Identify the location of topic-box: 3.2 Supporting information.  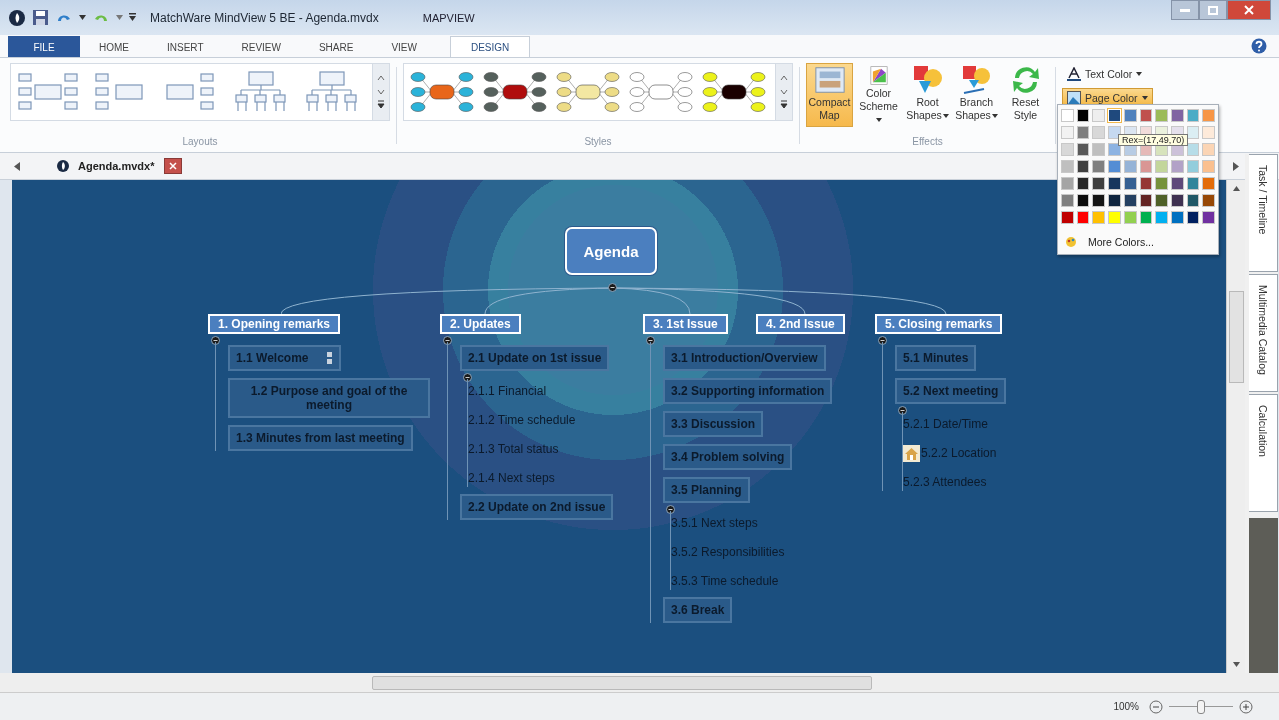
(748, 391).